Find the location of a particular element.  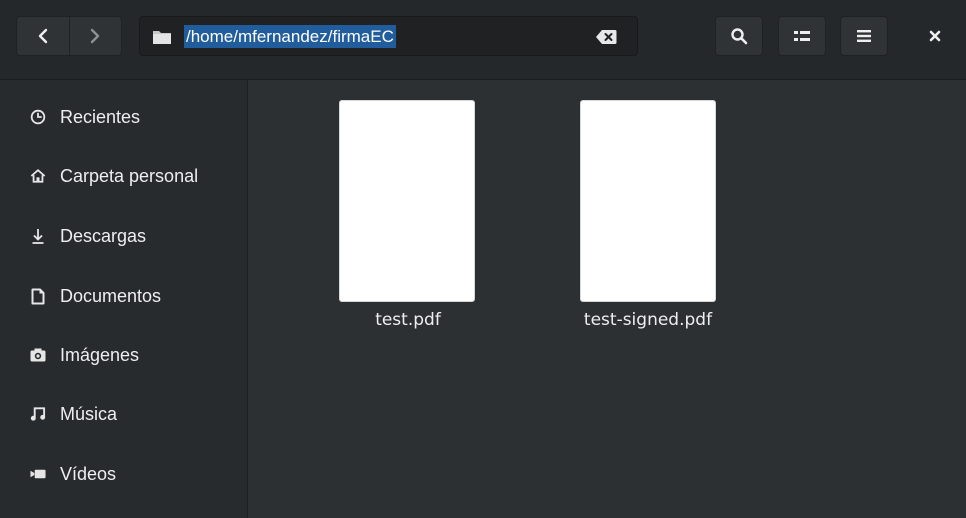

sidebar-item-carpeta-personal: Carpeta personal is located at coordinates (123, 176).